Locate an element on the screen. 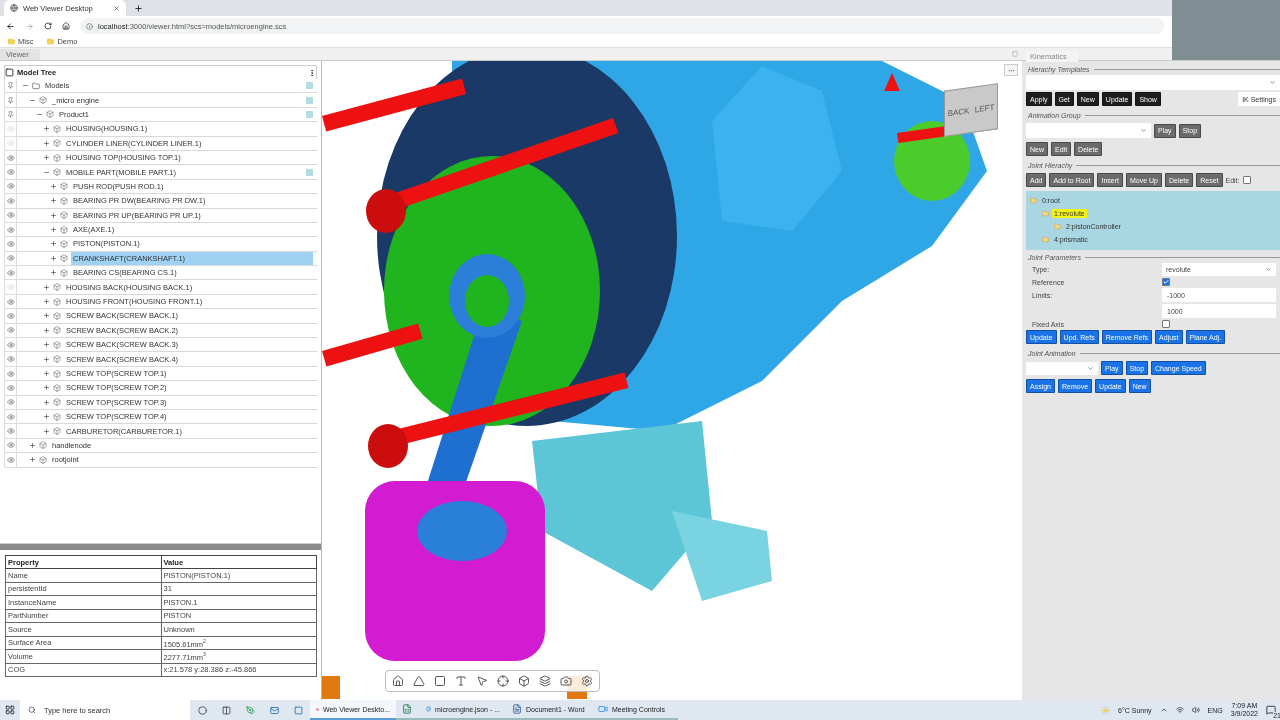  volume-icon is located at coordinates (1195, 710).